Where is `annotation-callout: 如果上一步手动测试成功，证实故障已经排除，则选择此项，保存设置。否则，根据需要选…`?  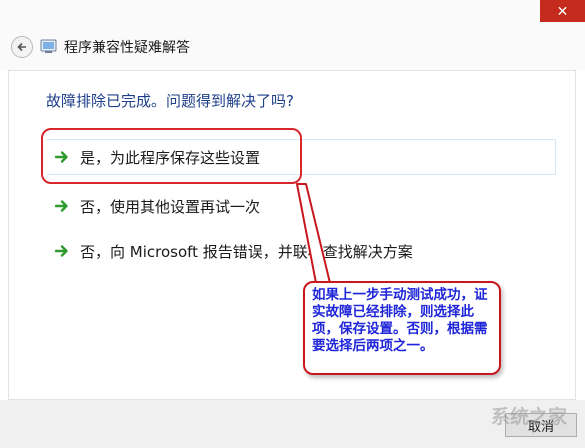 annotation-callout: 如果上一步手动测试成功，证实故障已经排除，则选择此项，保存设置。否则，根据需要选… is located at coordinates (402, 328).